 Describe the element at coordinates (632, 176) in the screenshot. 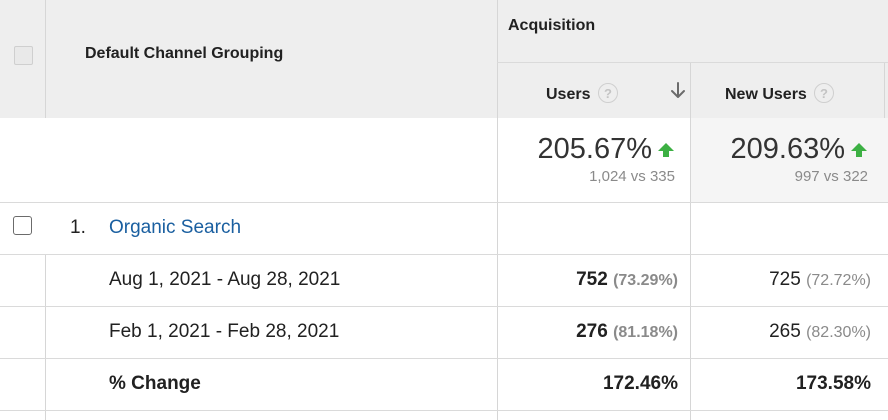

I see `users-compare-total: 1,024 vs 335` at that location.